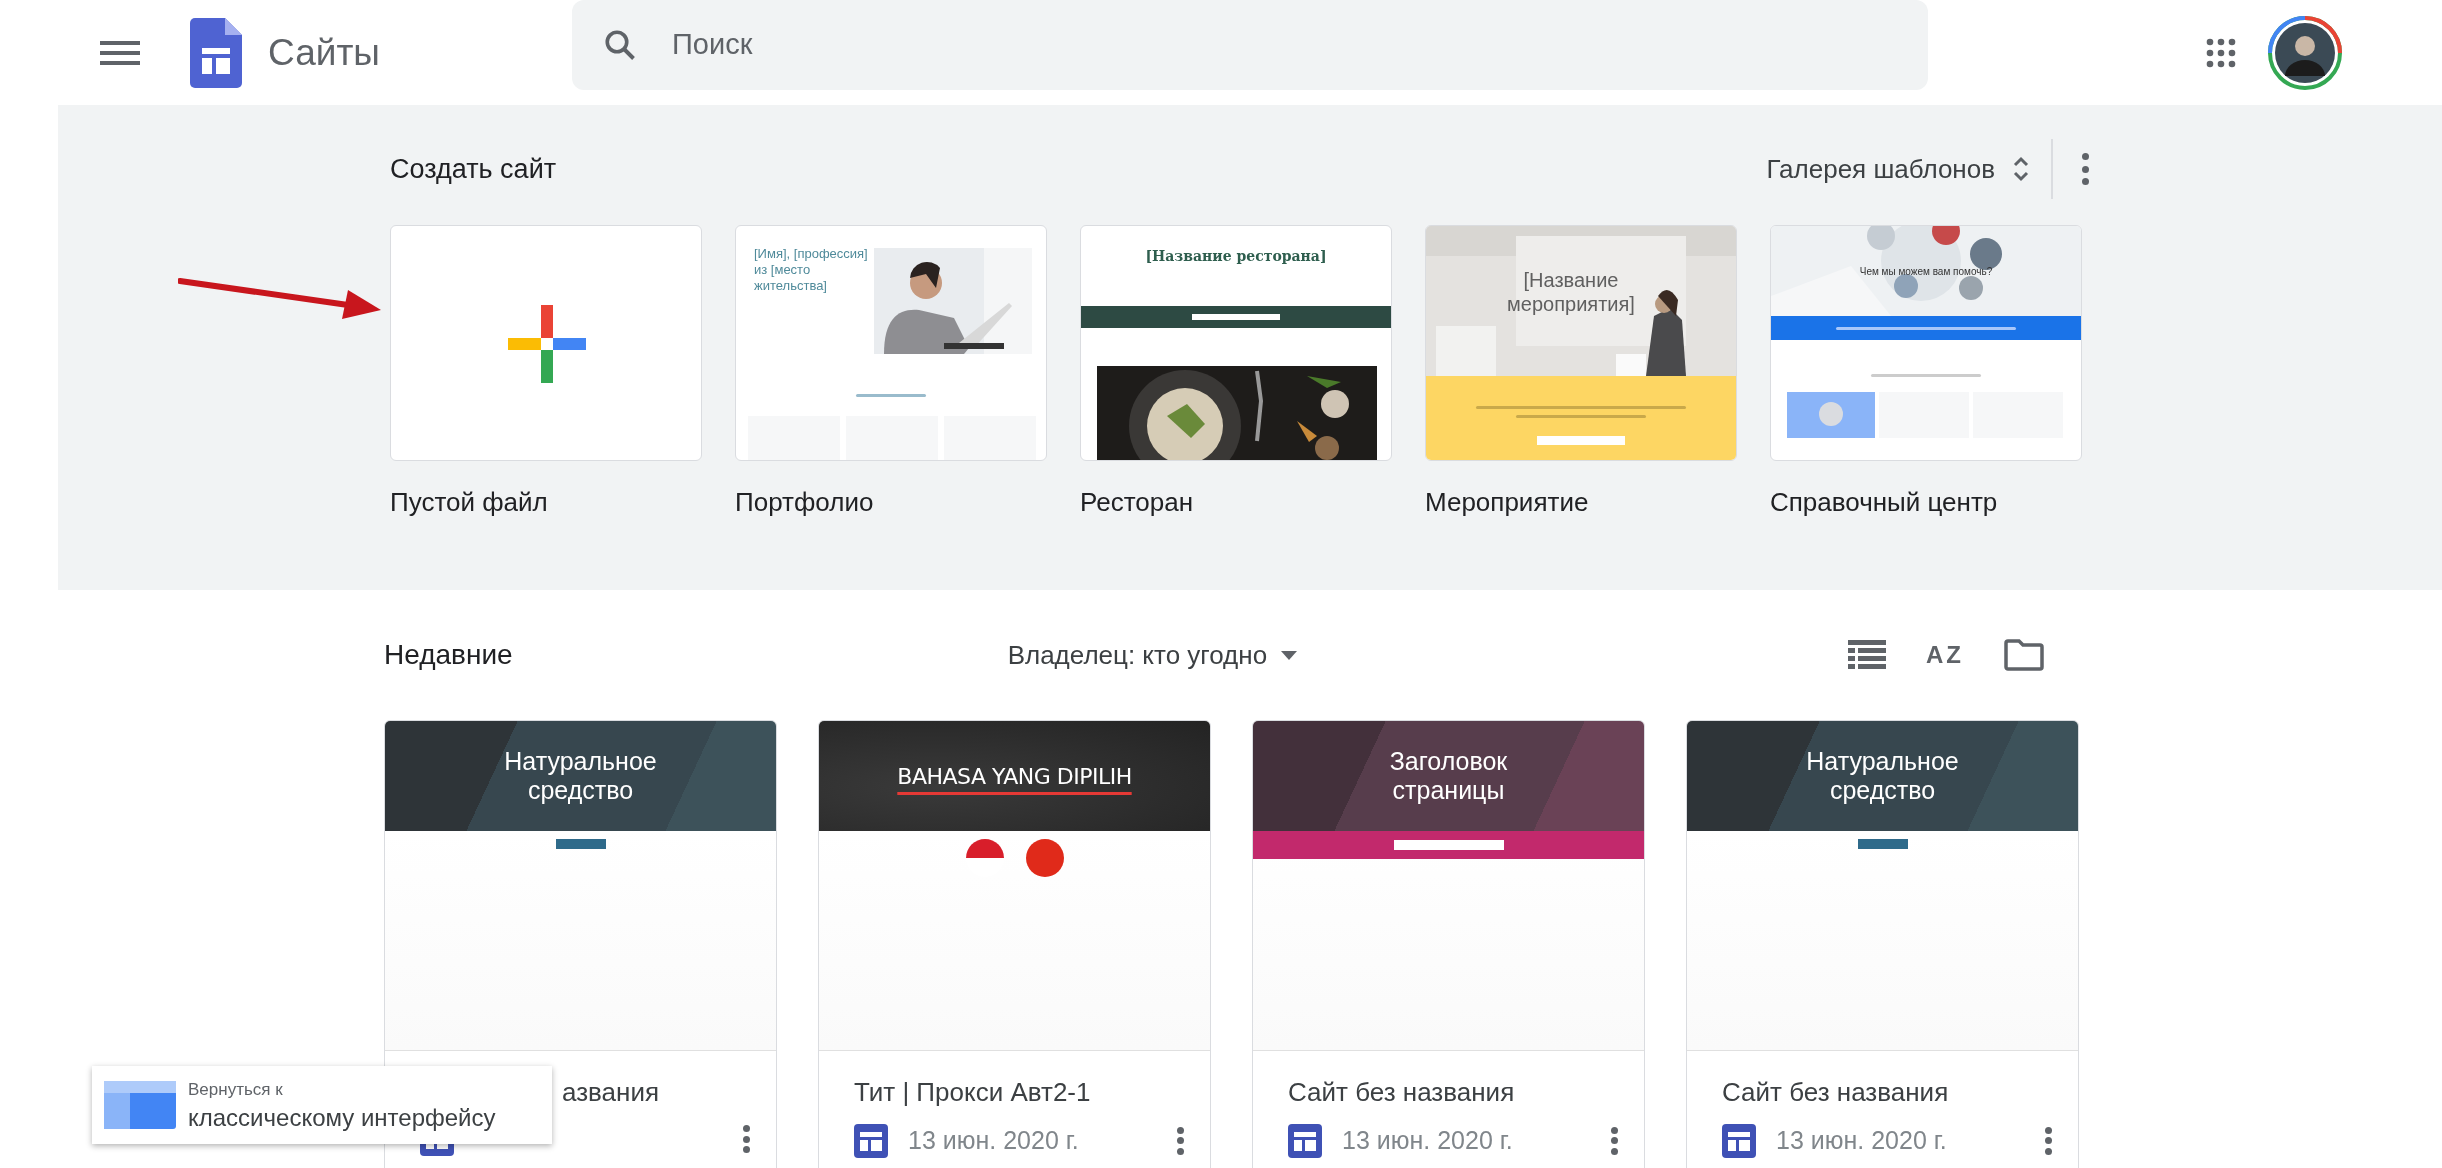 The width and height of the screenshot is (2442, 1168). I want to click on dropdown-arrow-icon, so click(1289, 655).